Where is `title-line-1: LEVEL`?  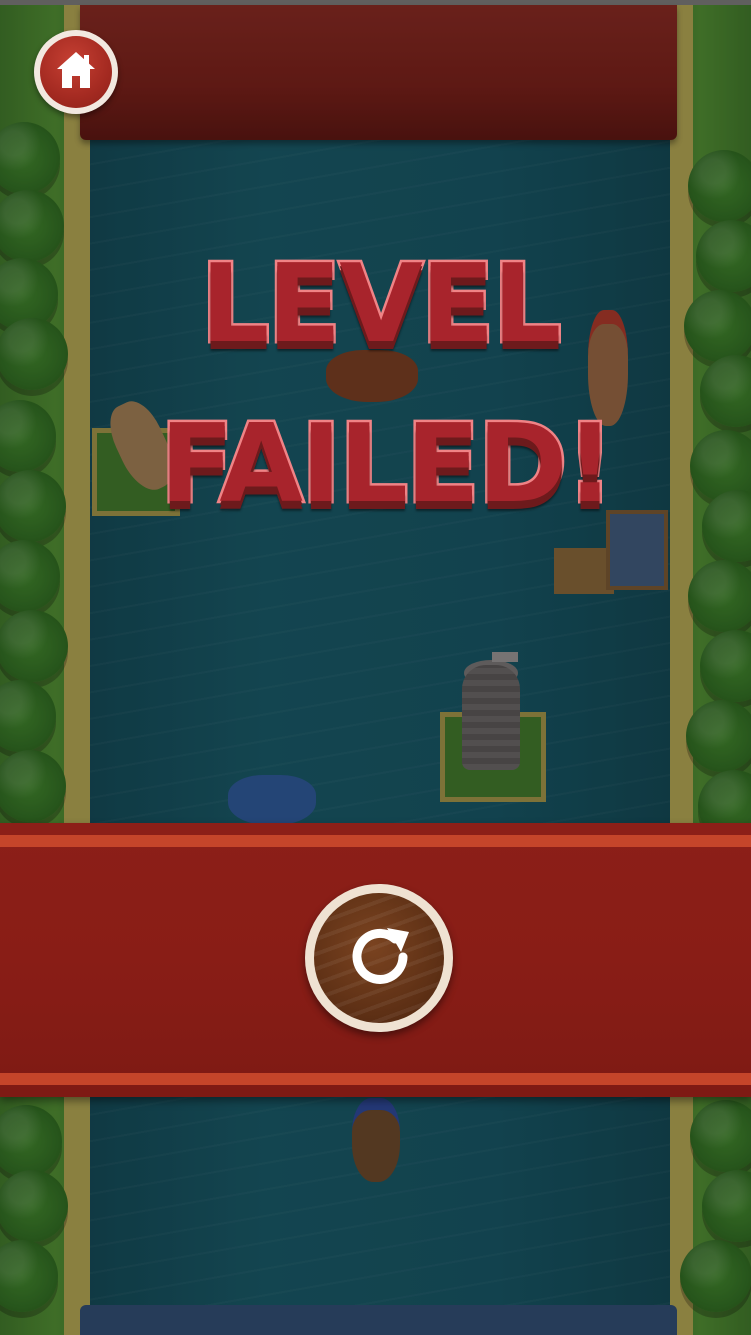
title-line-1: LEVEL is located at coordinates (381, 304).